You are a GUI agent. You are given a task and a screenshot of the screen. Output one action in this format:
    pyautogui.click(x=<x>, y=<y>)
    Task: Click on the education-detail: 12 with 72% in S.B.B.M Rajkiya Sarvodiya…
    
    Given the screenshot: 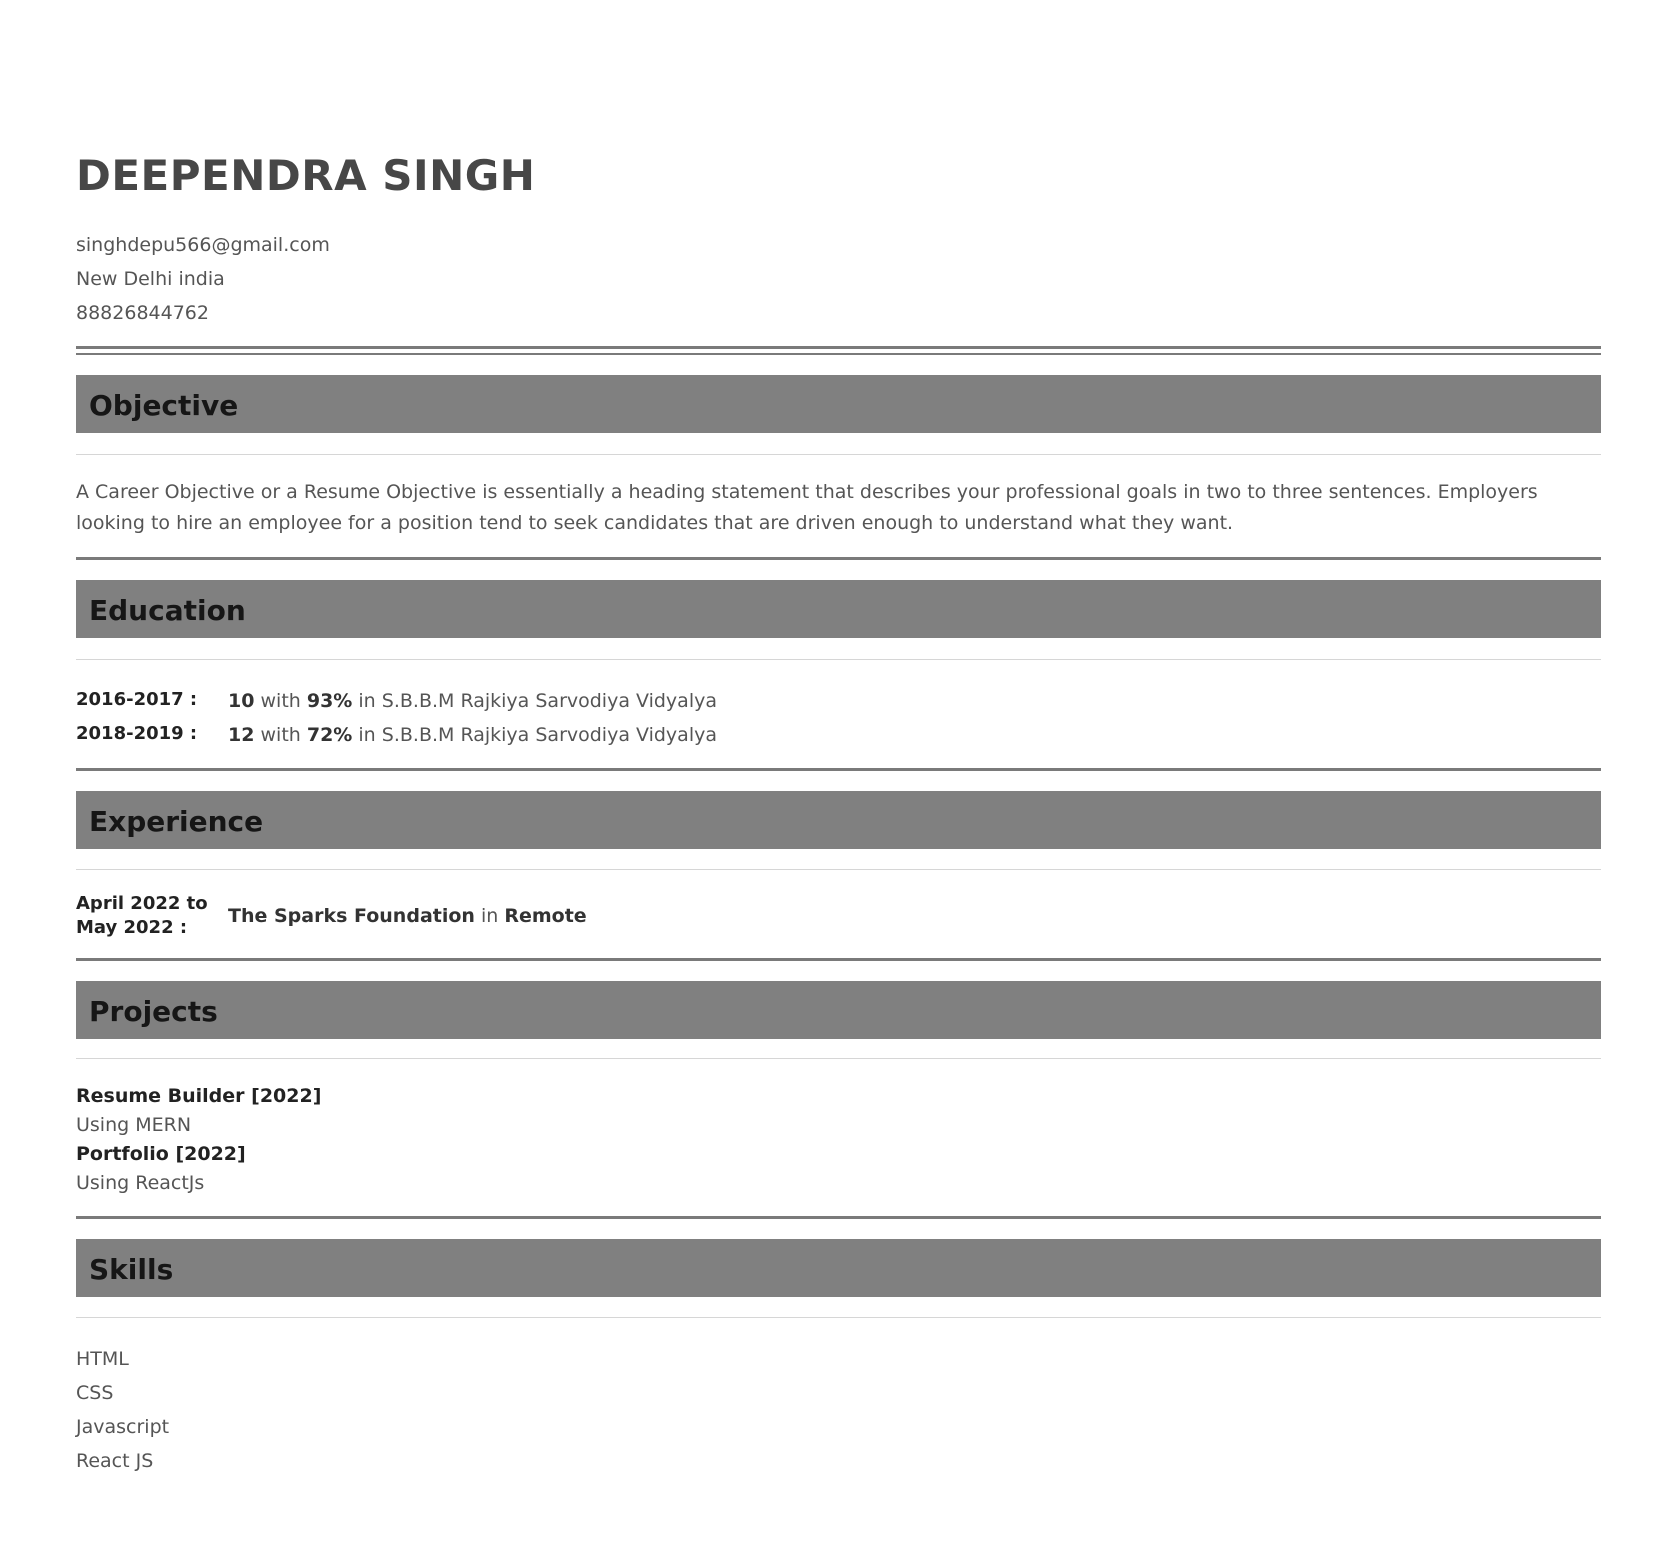 What is the action you would take?
    pyautogui.click(x=472, y=735)
    